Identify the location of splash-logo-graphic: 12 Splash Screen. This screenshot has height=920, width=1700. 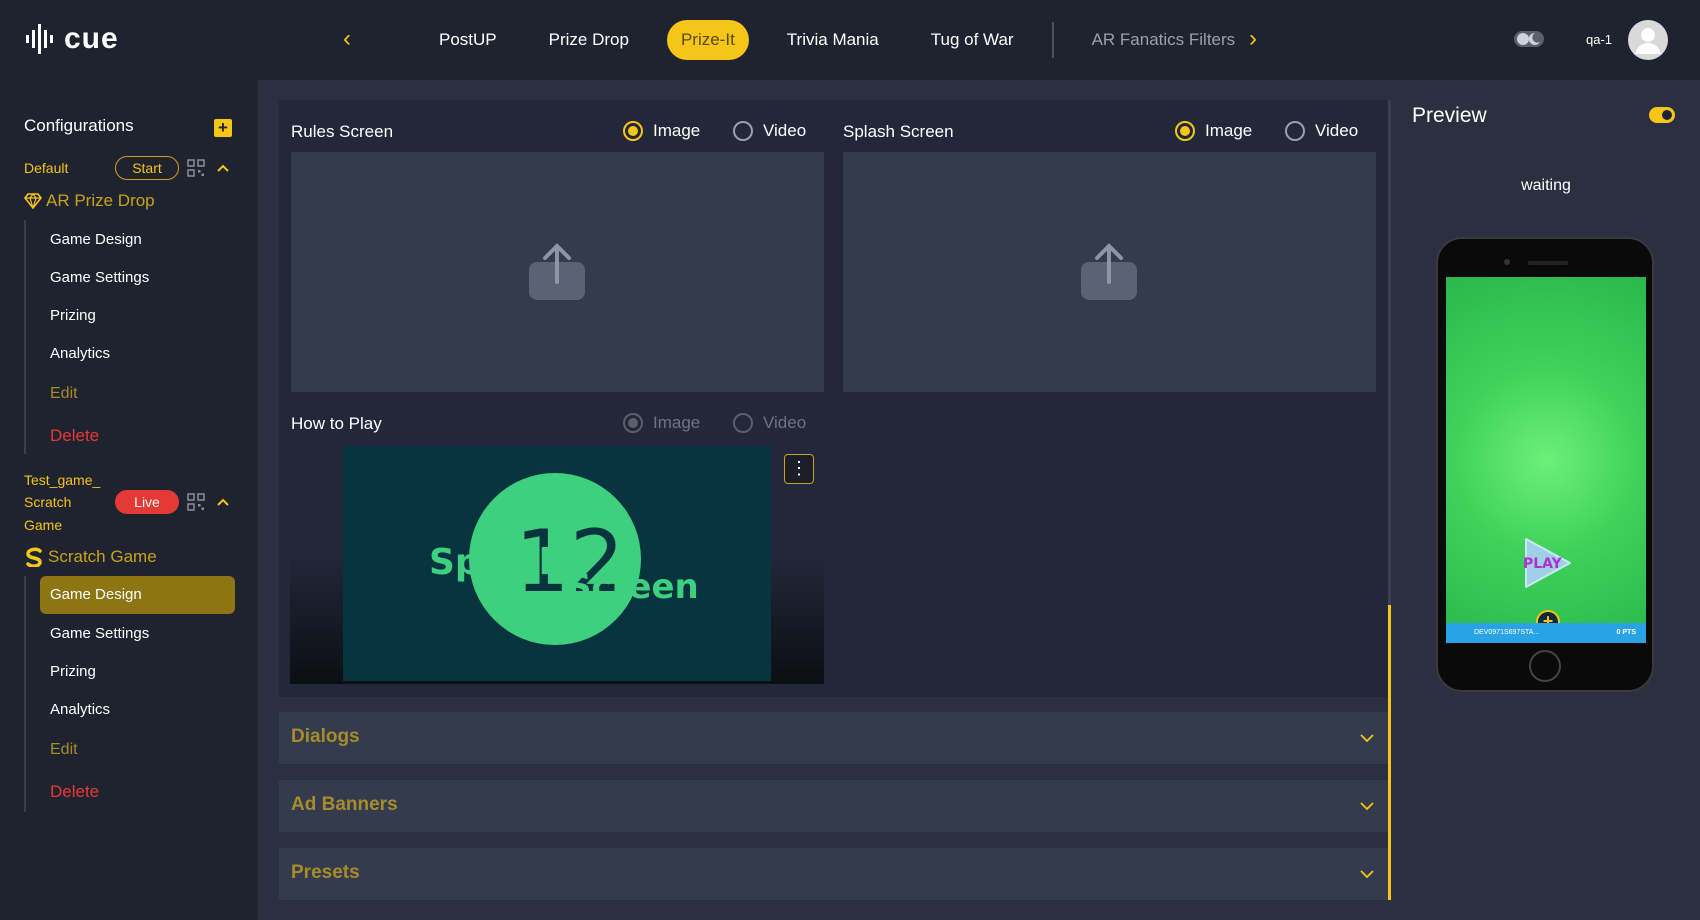
(564, 559).